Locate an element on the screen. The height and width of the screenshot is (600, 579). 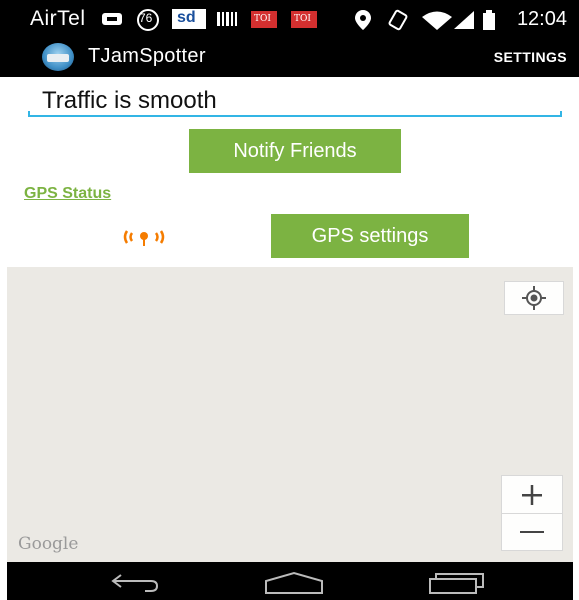
minus-icon is located at coordinates (532, 532).